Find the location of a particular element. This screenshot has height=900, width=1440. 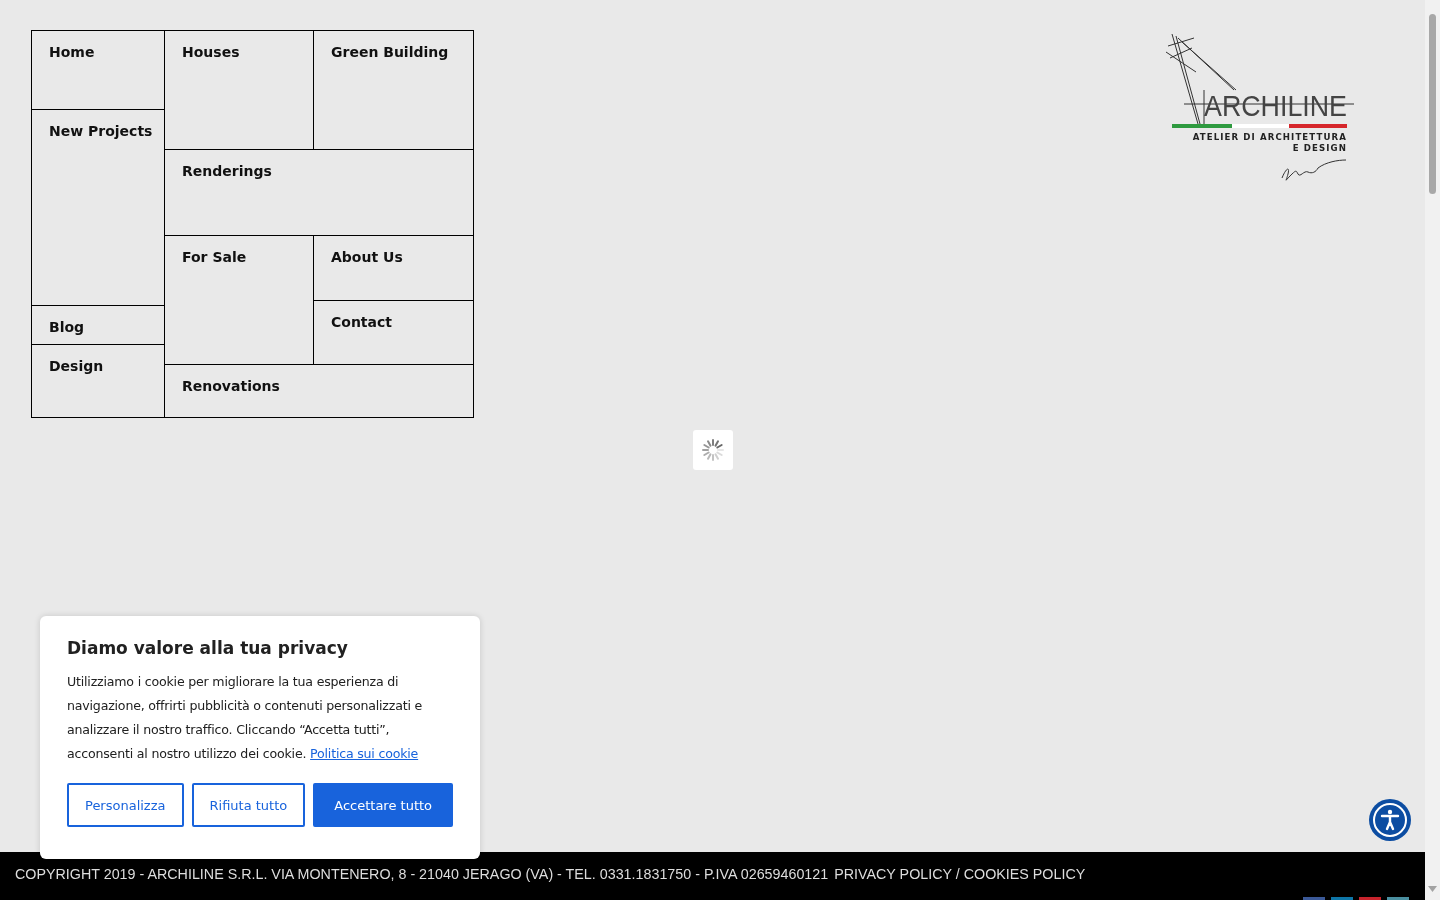

cookie-button: Rifiuta tutto is located at coordinates (248, 805).